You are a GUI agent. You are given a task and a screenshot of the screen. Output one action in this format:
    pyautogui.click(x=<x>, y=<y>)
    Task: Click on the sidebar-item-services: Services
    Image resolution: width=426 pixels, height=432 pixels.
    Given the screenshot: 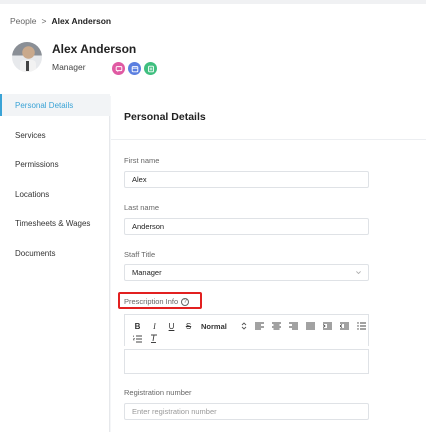 What is the action you would take?
    pyautogui.click(x=55, y=135)
    